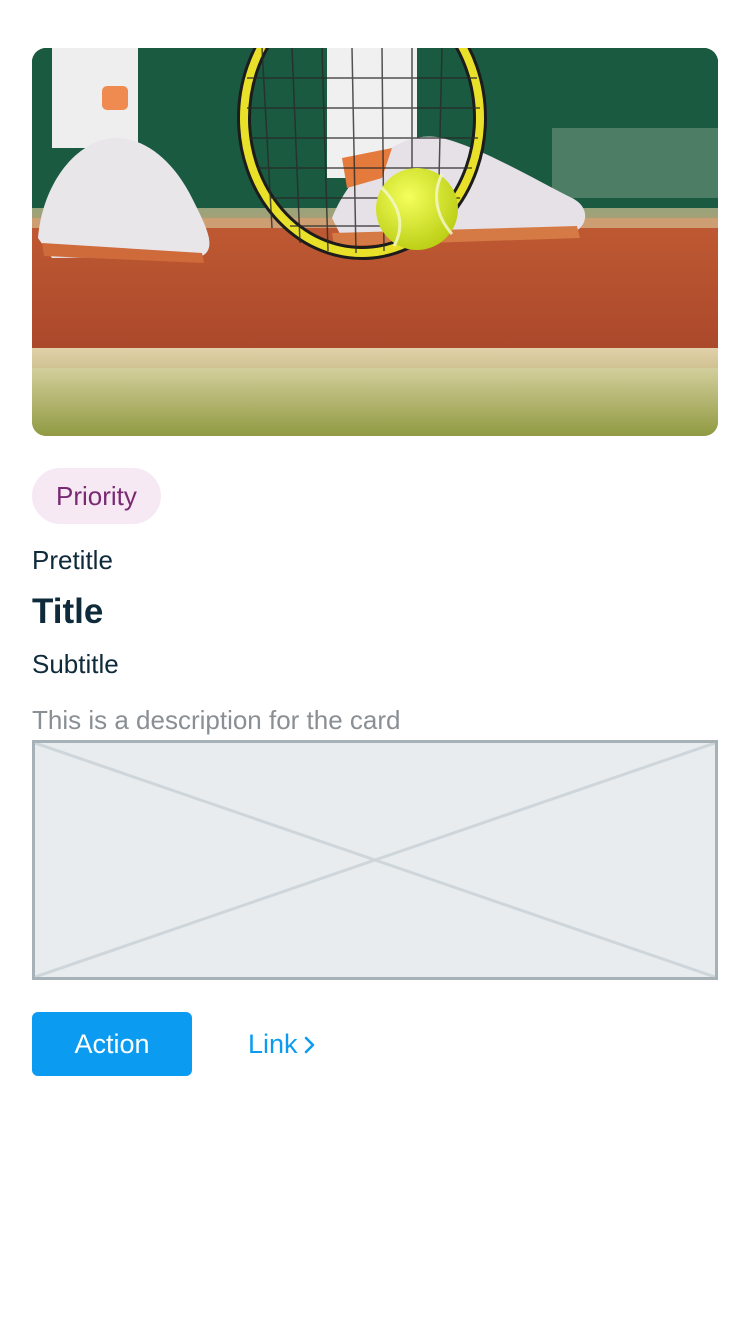 This screenshot has width=750, height=1334. What do you see at coordinates (112, 1044) in the screenshot?
I see `action-button: Action` at bounding box center [112, 1044].